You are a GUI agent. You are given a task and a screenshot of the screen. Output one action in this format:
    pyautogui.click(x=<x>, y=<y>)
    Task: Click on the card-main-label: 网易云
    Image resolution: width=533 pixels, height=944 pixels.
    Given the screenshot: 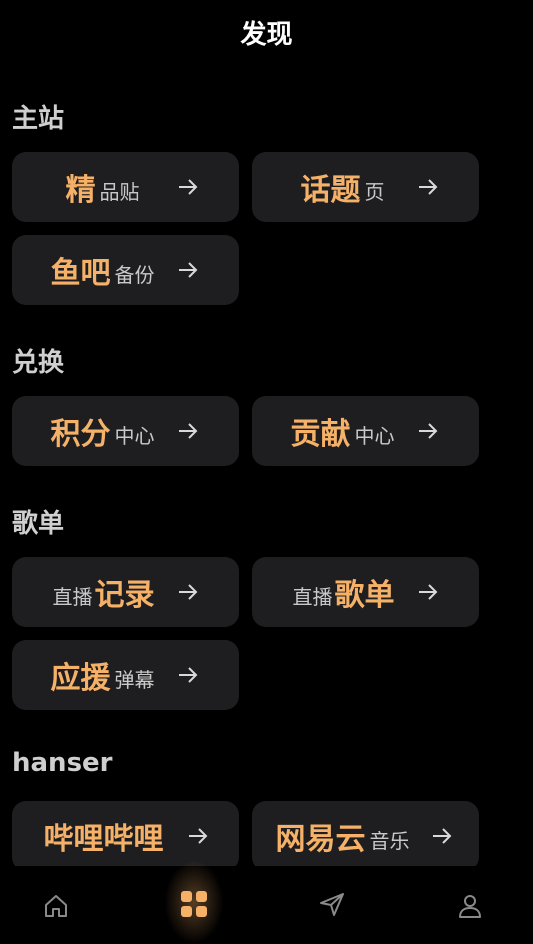 What is the action you would take?
    pyautogui.click(x=320, y=839)
    